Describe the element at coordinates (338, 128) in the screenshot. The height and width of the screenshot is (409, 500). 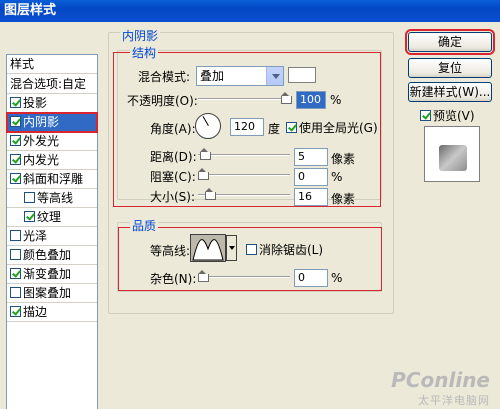
I see `global-light-label: 使用全局光(G)` at that location.